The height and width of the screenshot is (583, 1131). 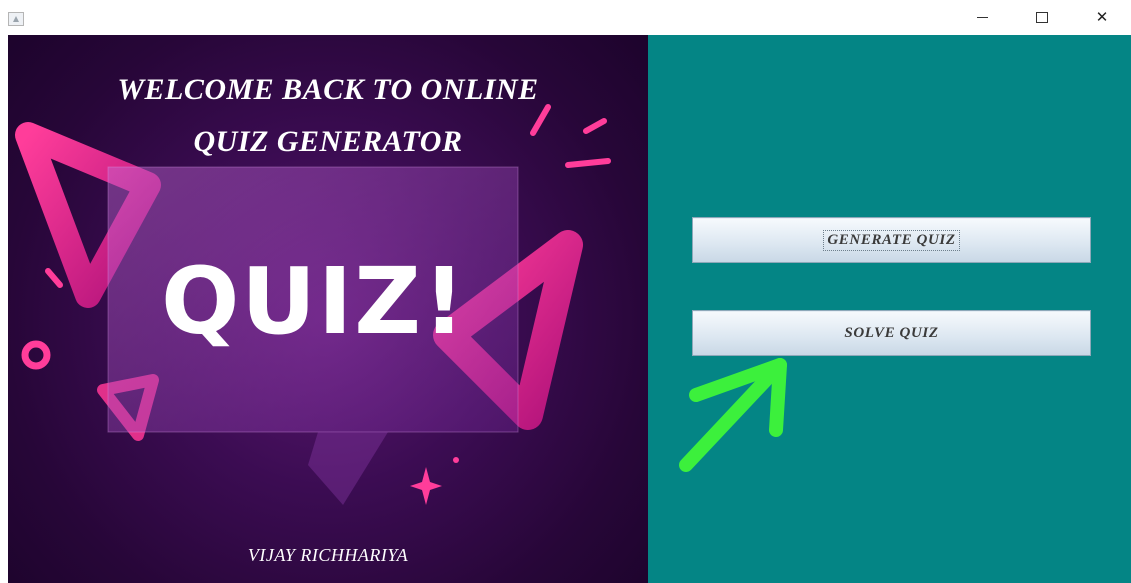 I want to click on decor-ring, so click(x=36, y=355).